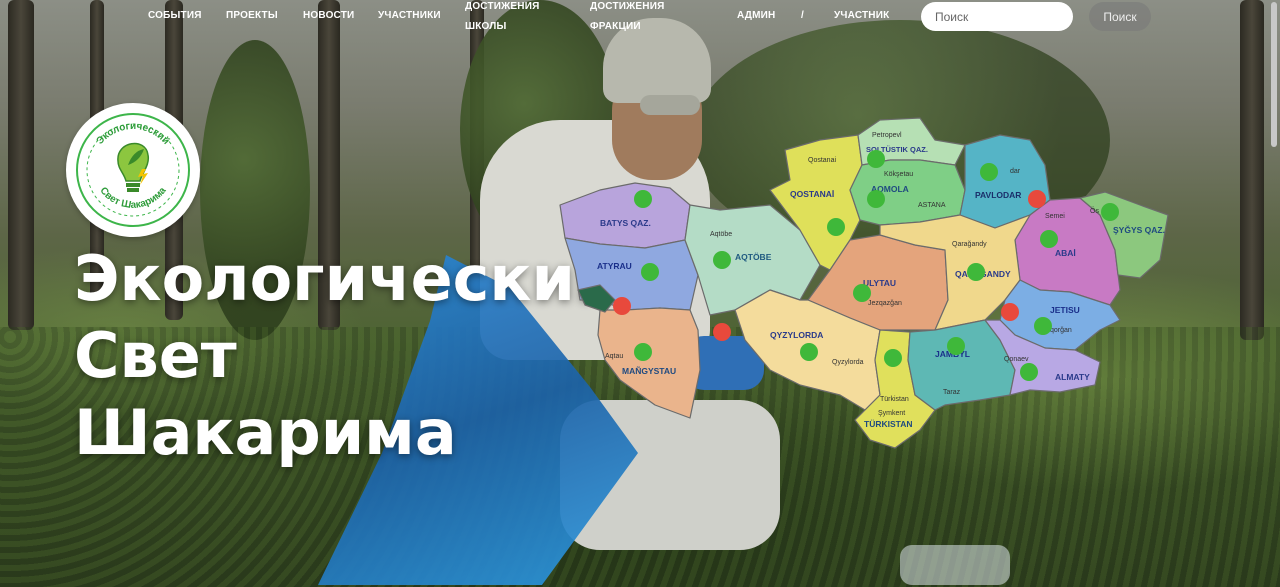 Image resolution: width=1280 pixels, height=587 pixels. Describe the element at coordinates (812, 194) in the screenshot. I see `region-label: QOSTANAİ` at that location.